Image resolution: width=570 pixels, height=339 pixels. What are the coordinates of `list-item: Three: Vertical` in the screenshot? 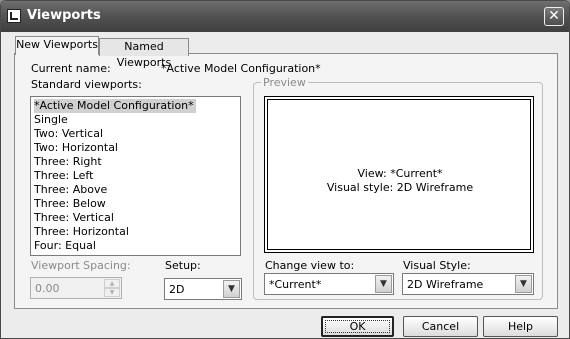 It's located at (74, 218).